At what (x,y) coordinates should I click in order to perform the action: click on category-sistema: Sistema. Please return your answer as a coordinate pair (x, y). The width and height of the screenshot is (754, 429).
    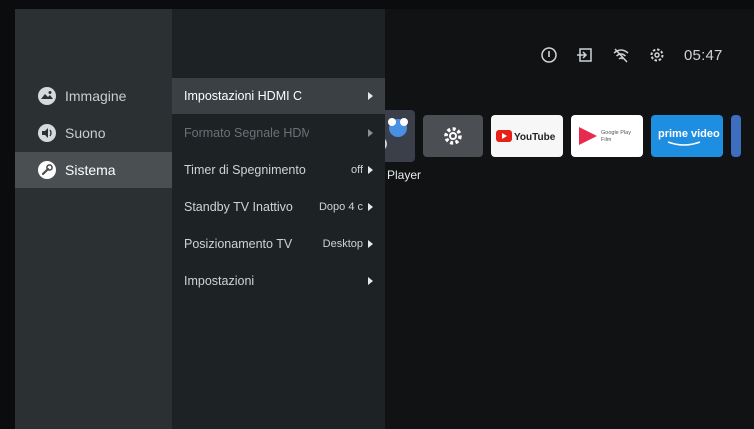
    Looking at the image, I should click on (93, 170).